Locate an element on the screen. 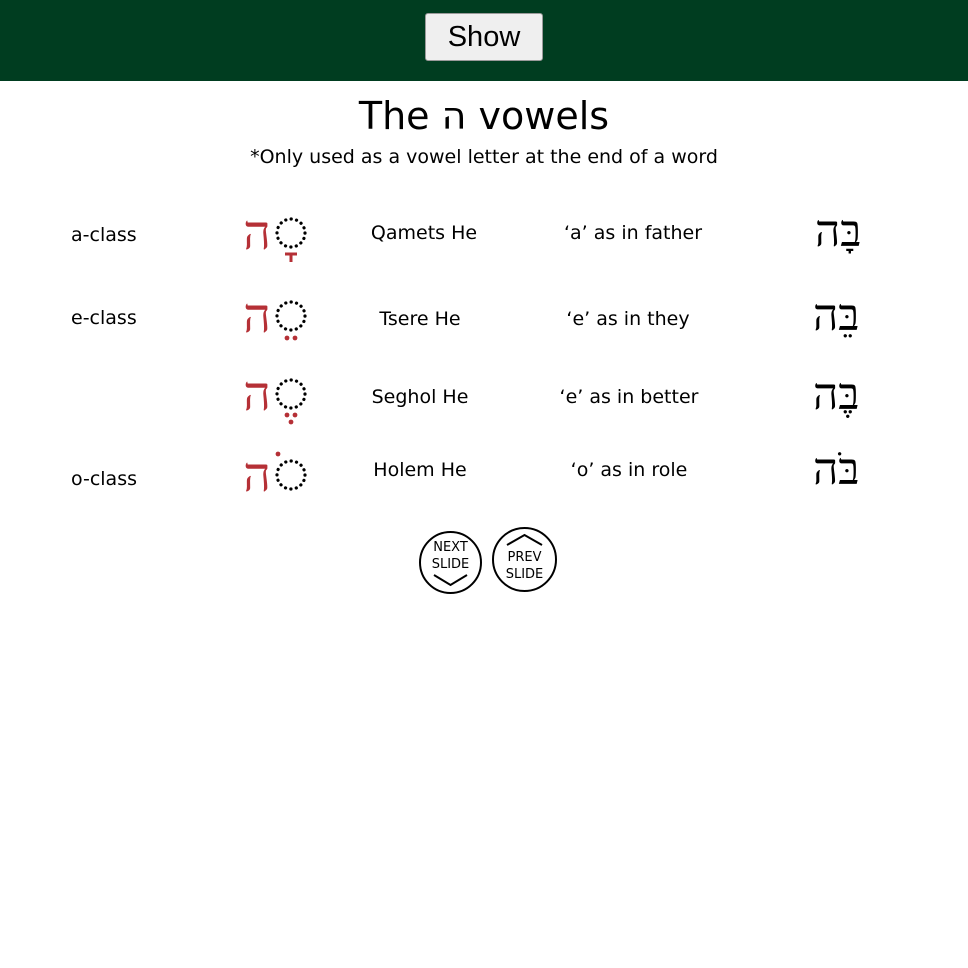  hebrew-example: בֹּה is located at coordinates (836, 469).